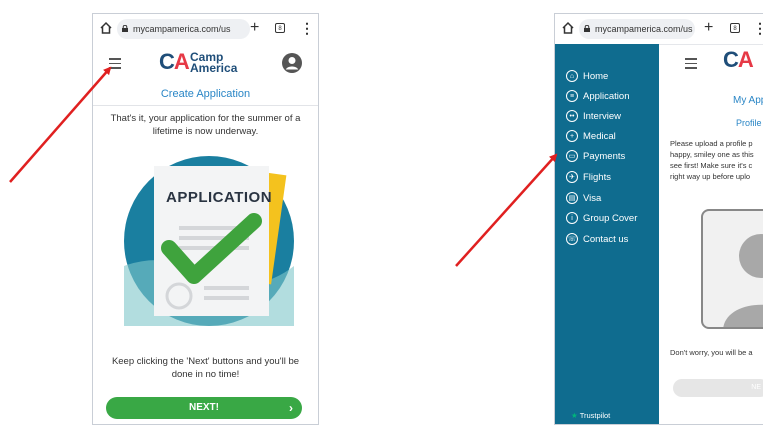 This screenshot has width=763, height=425. What do you see at coordinates (506, 210) in the screenshot?
I see `red-arrow-right` at bounding box center [506, 210].